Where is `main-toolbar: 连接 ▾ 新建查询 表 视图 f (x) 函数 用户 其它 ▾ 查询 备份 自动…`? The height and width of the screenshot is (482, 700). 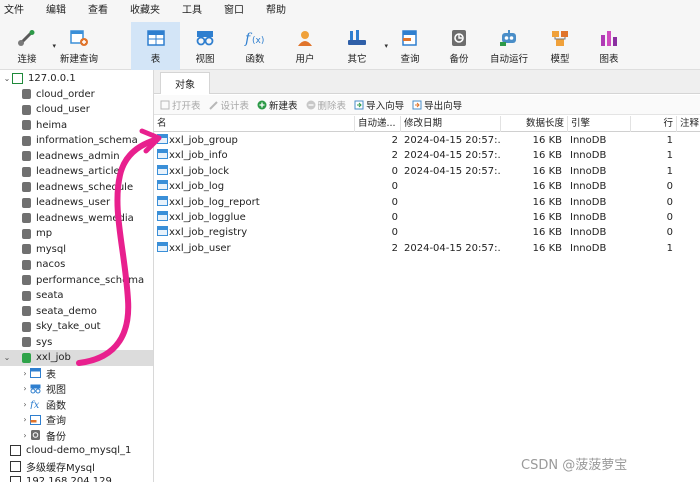
main-toolbar: 连接 ▾ 新建查询 表 视图 f (x) 函数 用户 其它 ▾ 查询 备份 自动… is located at coordinates (350, 46).